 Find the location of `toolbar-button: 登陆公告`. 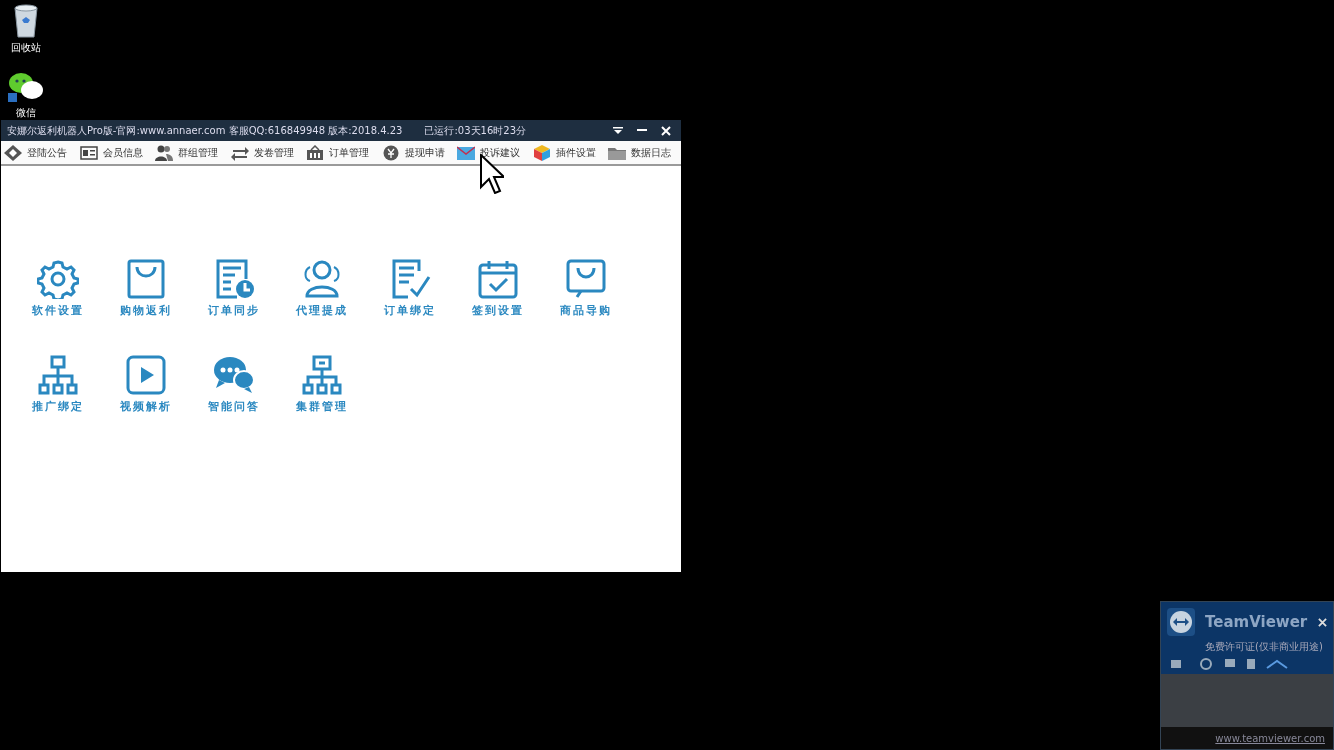

toolbar-button: 登陆公告 is located at coordinates (42, 152).